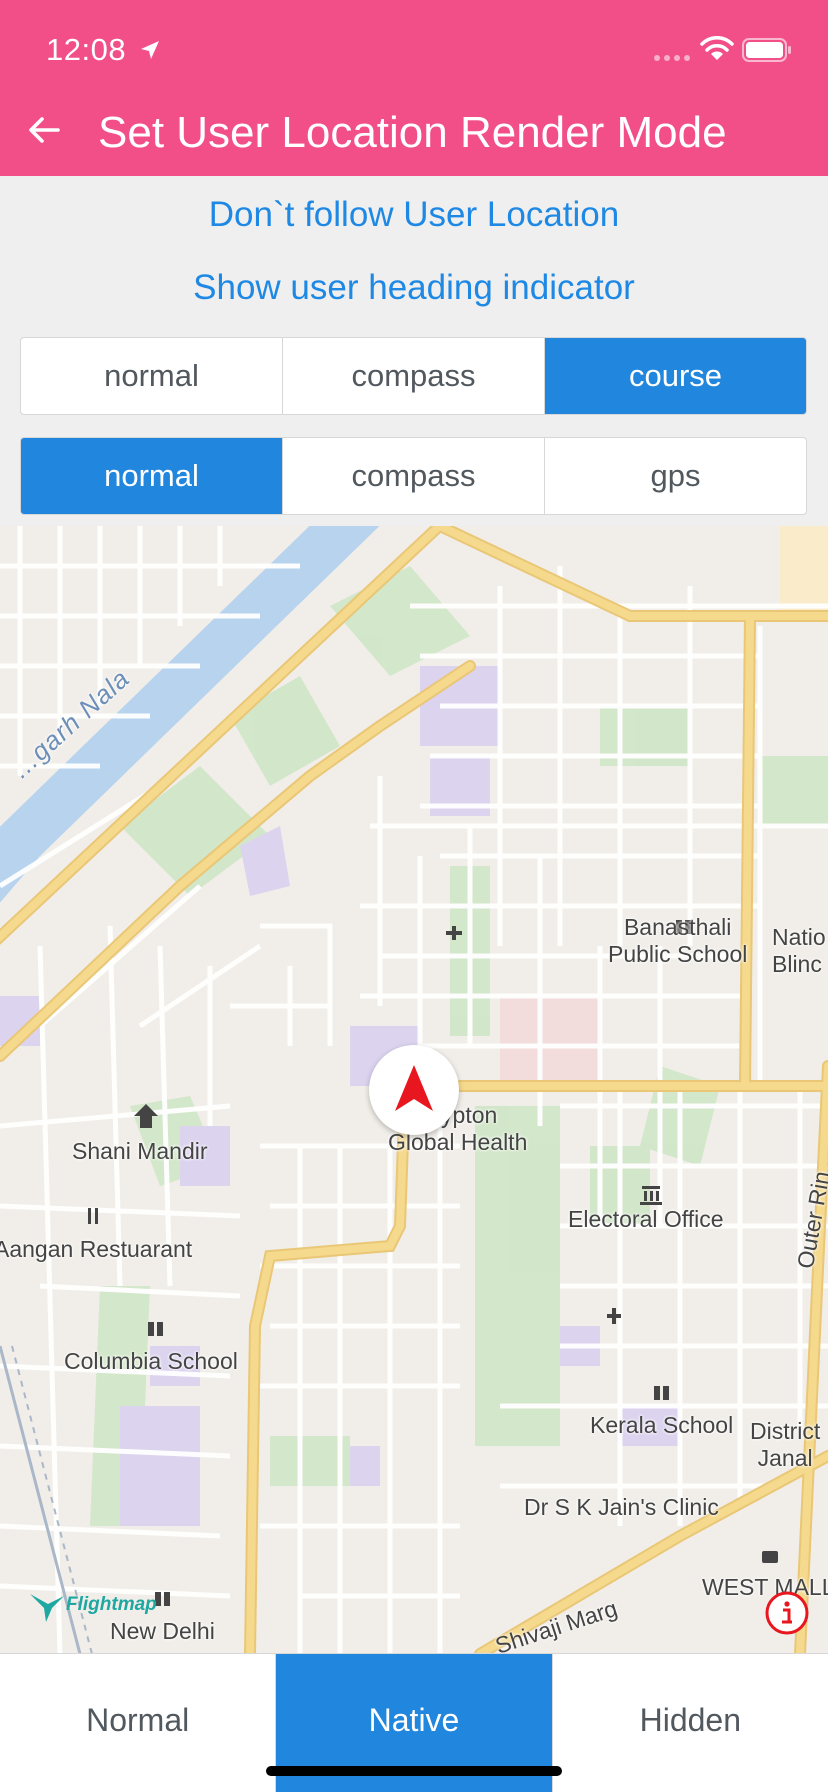 The width and height of the screenshot is (828, 1792). Describe the element at coordinates (678, 940) in the screenshot. I see `map-label-banasthali: Banasthali Public School` at that location.